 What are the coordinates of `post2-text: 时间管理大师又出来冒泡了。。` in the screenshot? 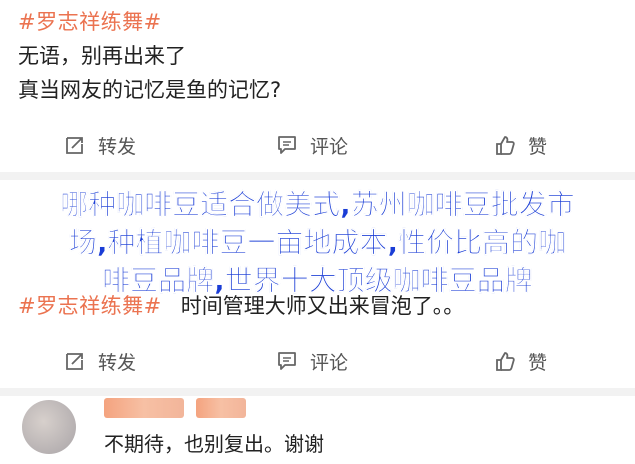 It's located at (322, 306).